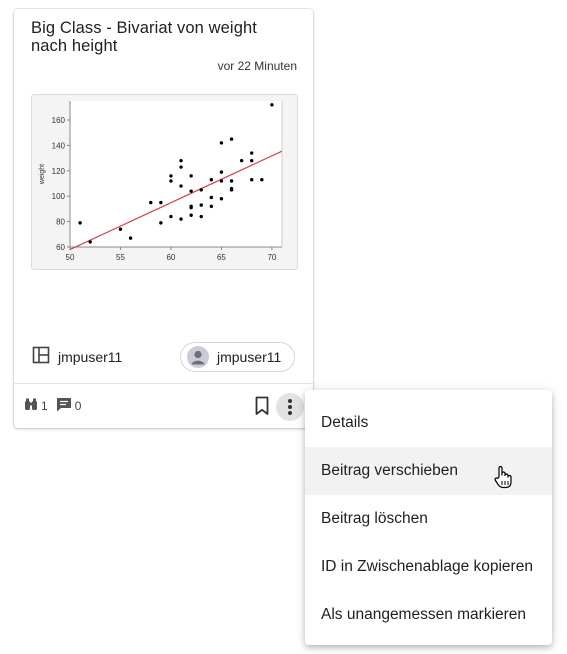  What do you see at coordinates (170, 257) in the screenshot?
I see `x-tick-label: 60` at bounding box center [170, 257].